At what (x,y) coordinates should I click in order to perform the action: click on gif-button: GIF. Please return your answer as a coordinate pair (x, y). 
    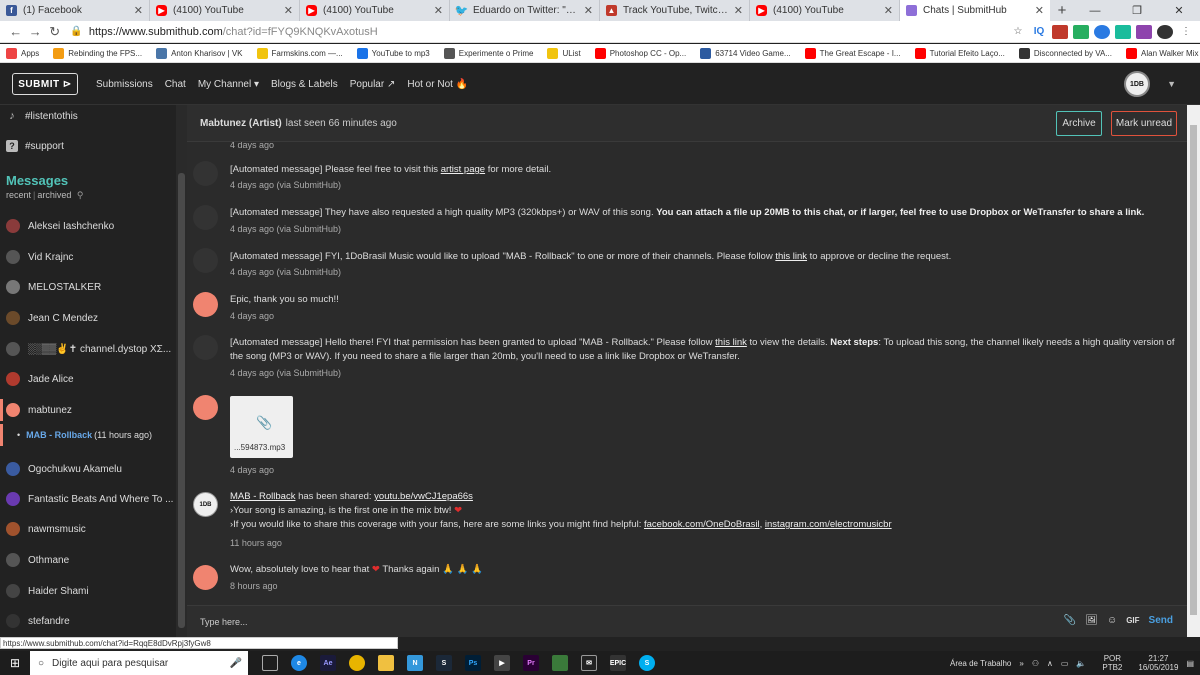
    Looking at the image, I should click on (1132, 620).